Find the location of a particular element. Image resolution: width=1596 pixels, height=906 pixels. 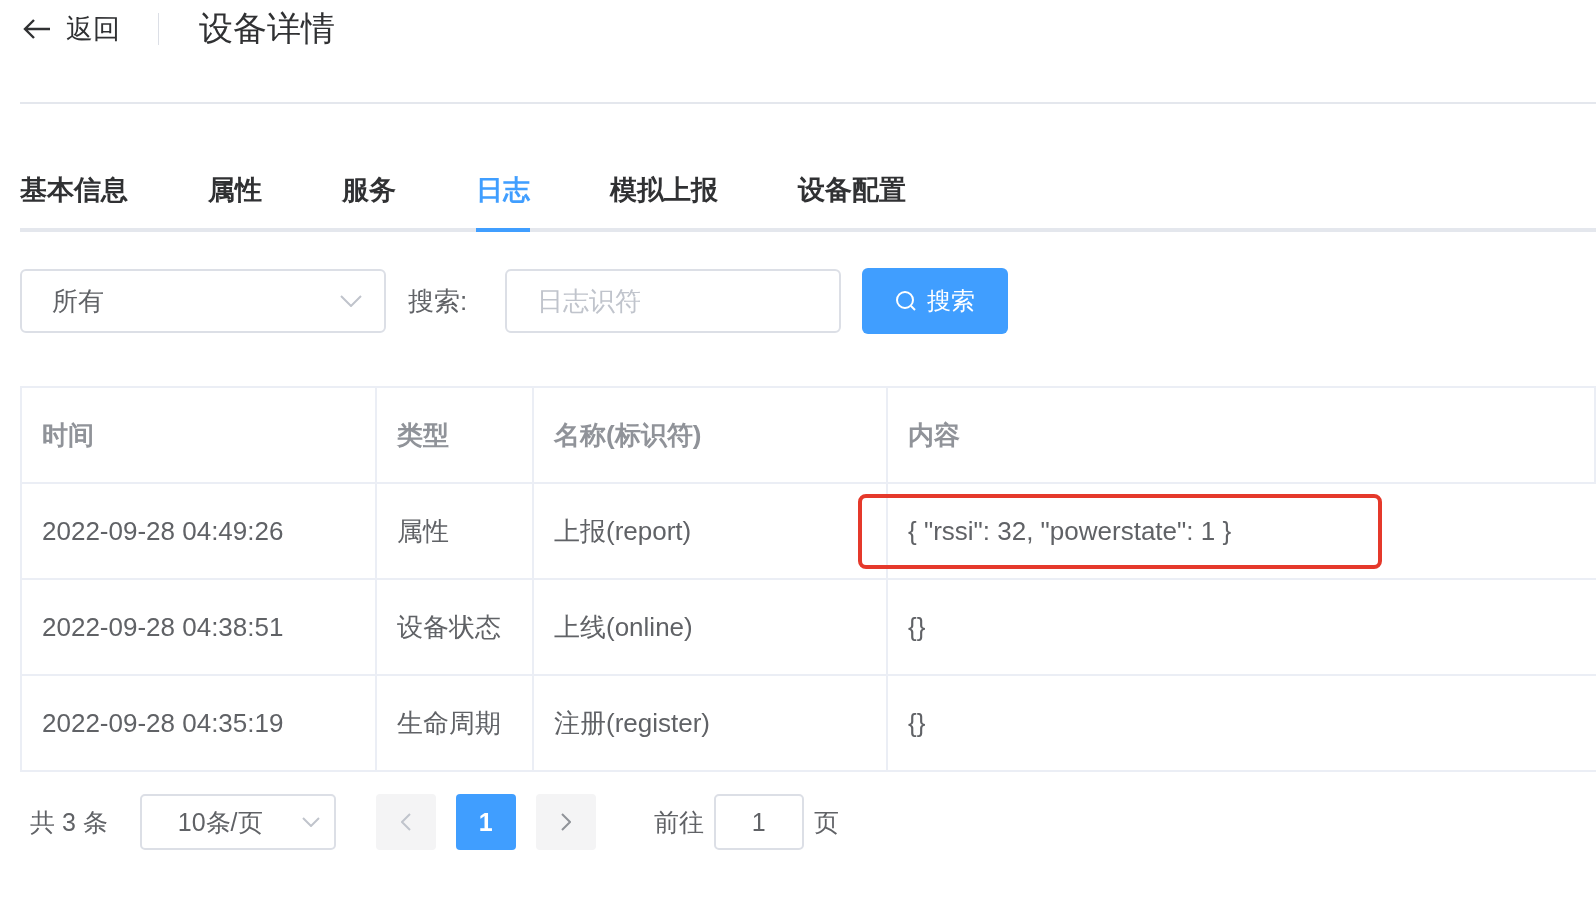

page-title: 设备详情 is located at coordinates (267, 28).